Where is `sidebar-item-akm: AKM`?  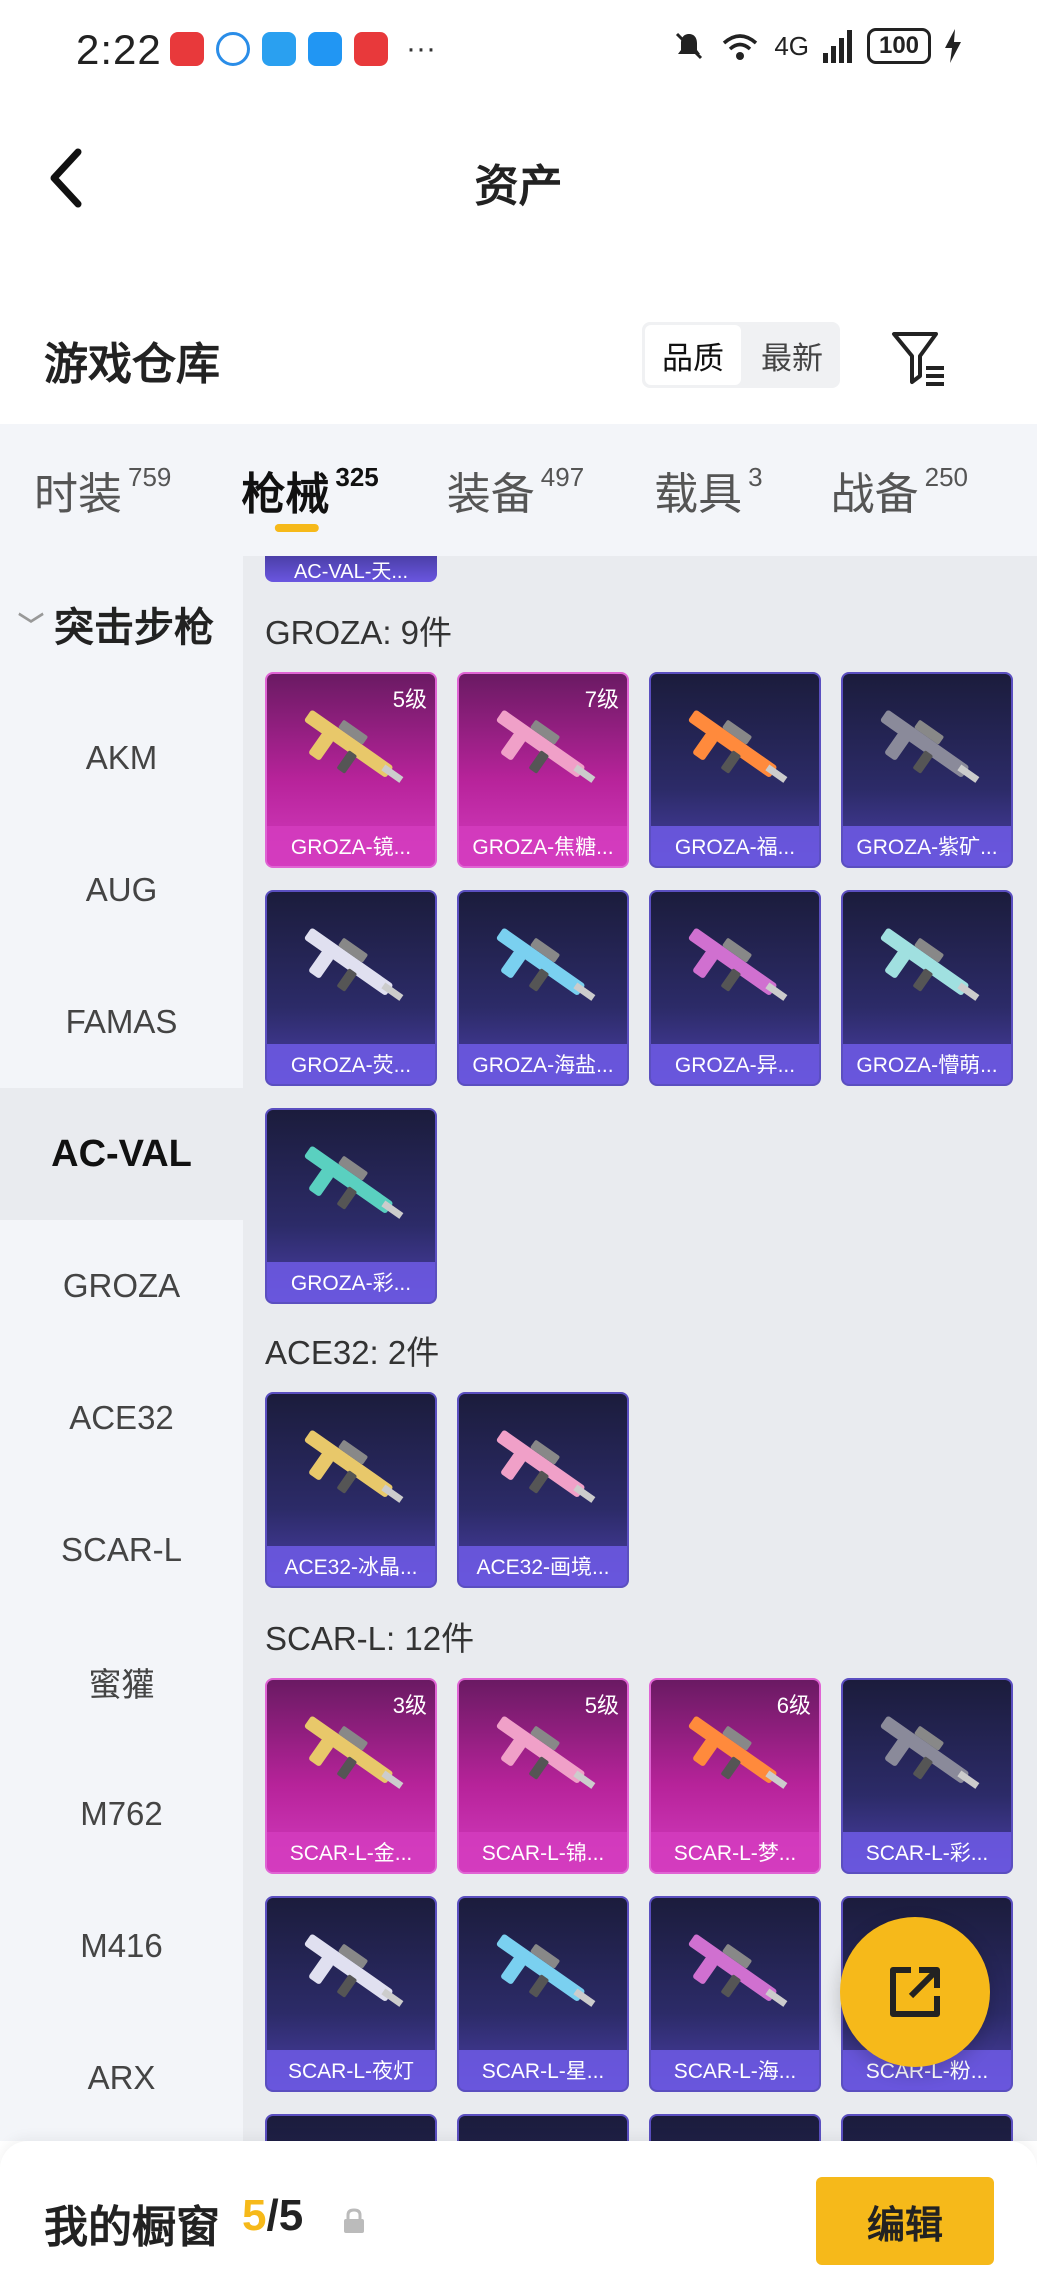
sidebar-item-akm: AKM is located at coordinates (121, 758).